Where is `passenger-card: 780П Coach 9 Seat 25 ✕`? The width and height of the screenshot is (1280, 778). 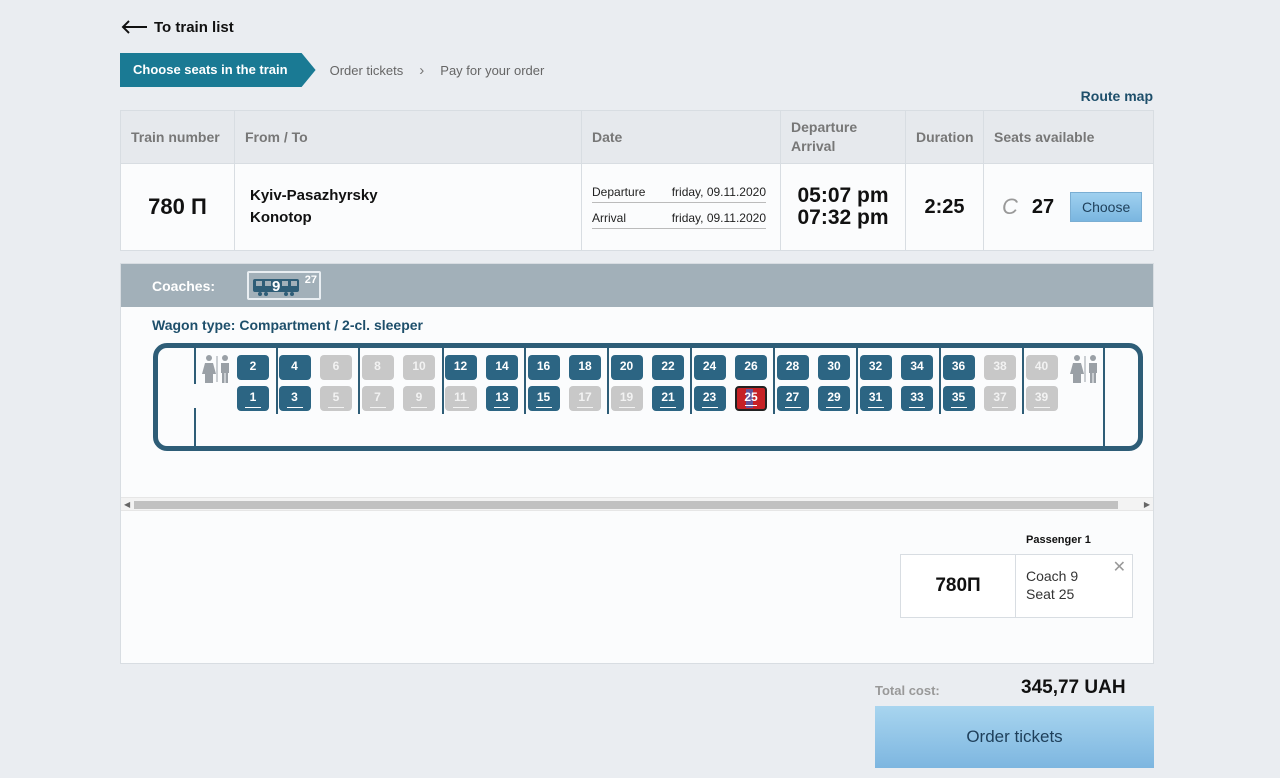 passenger-card: 780П Coach 9 Seat 25 ✕ is located at coordinates (1016, 586).